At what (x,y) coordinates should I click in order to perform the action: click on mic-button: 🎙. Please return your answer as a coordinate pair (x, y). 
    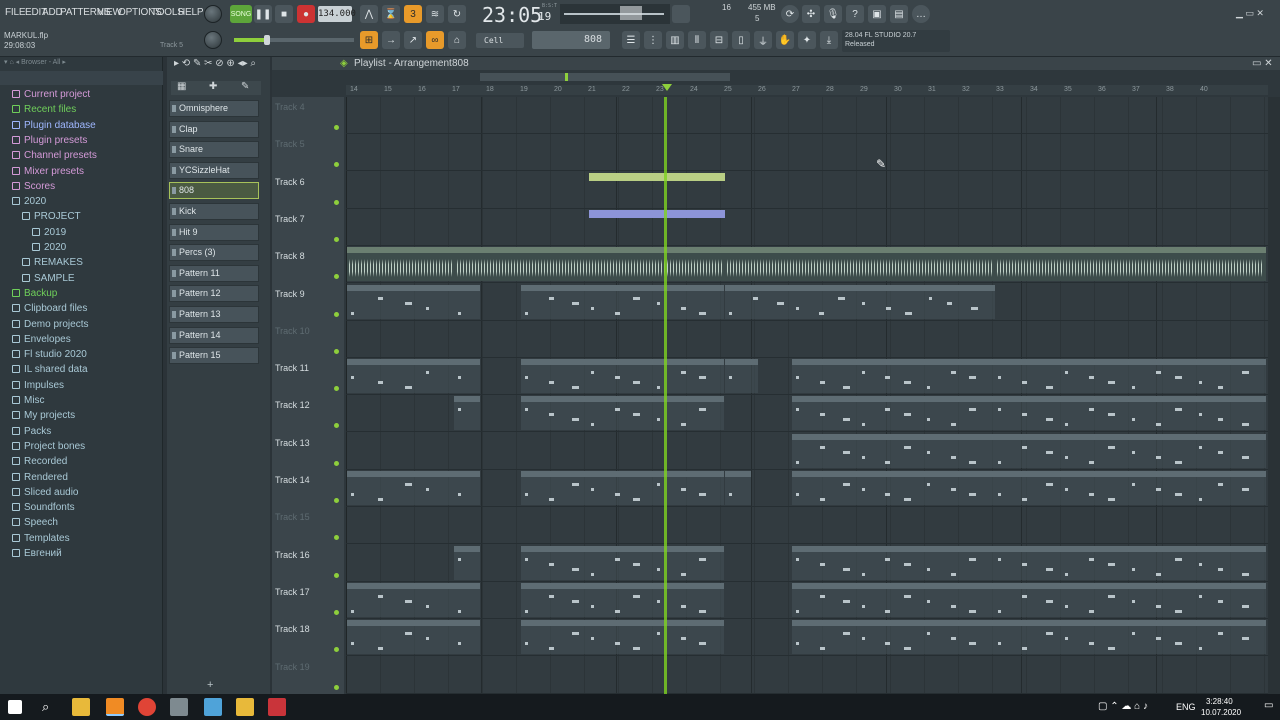
    Looking at the image, I should click on (833, 14).